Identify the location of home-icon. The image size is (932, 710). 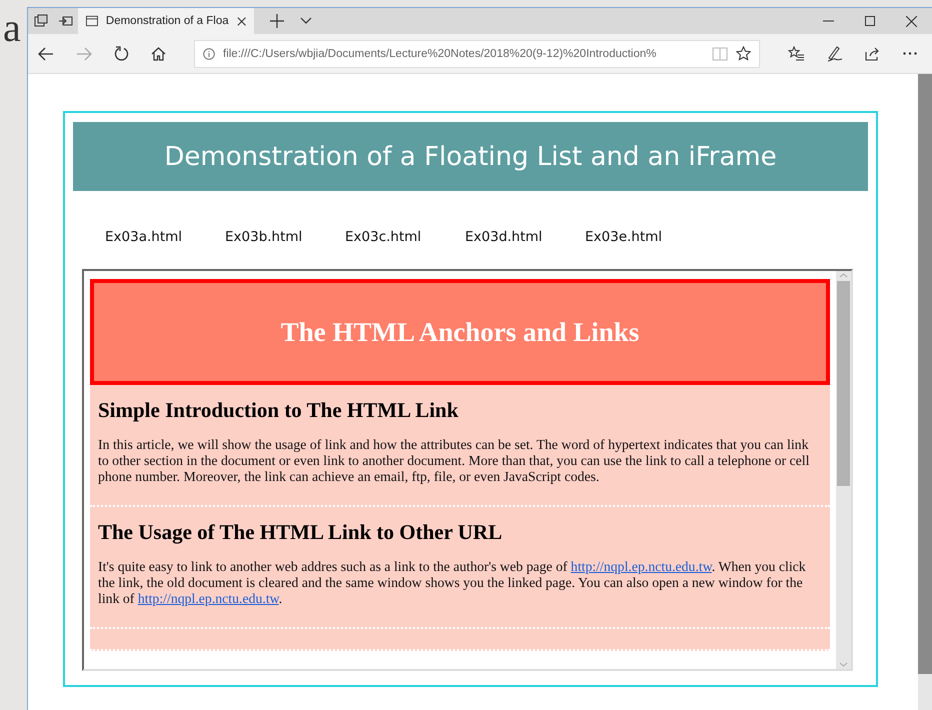
(158, 53).